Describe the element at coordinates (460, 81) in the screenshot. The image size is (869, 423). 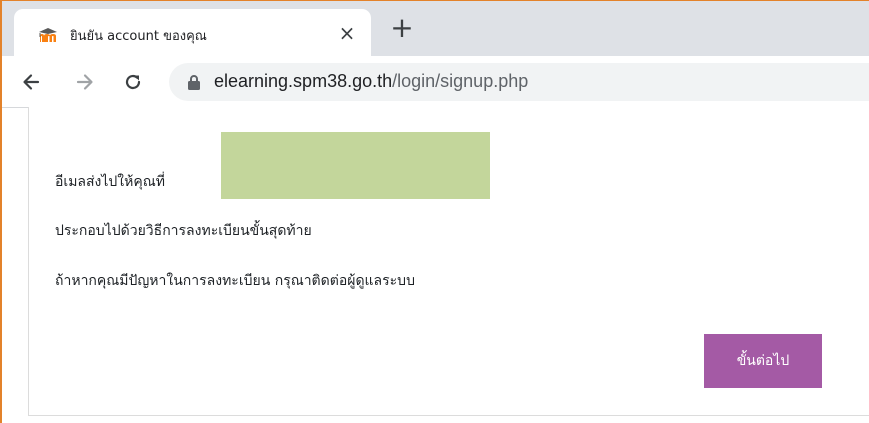
I see `url-path: /login/signup.php` at that location.